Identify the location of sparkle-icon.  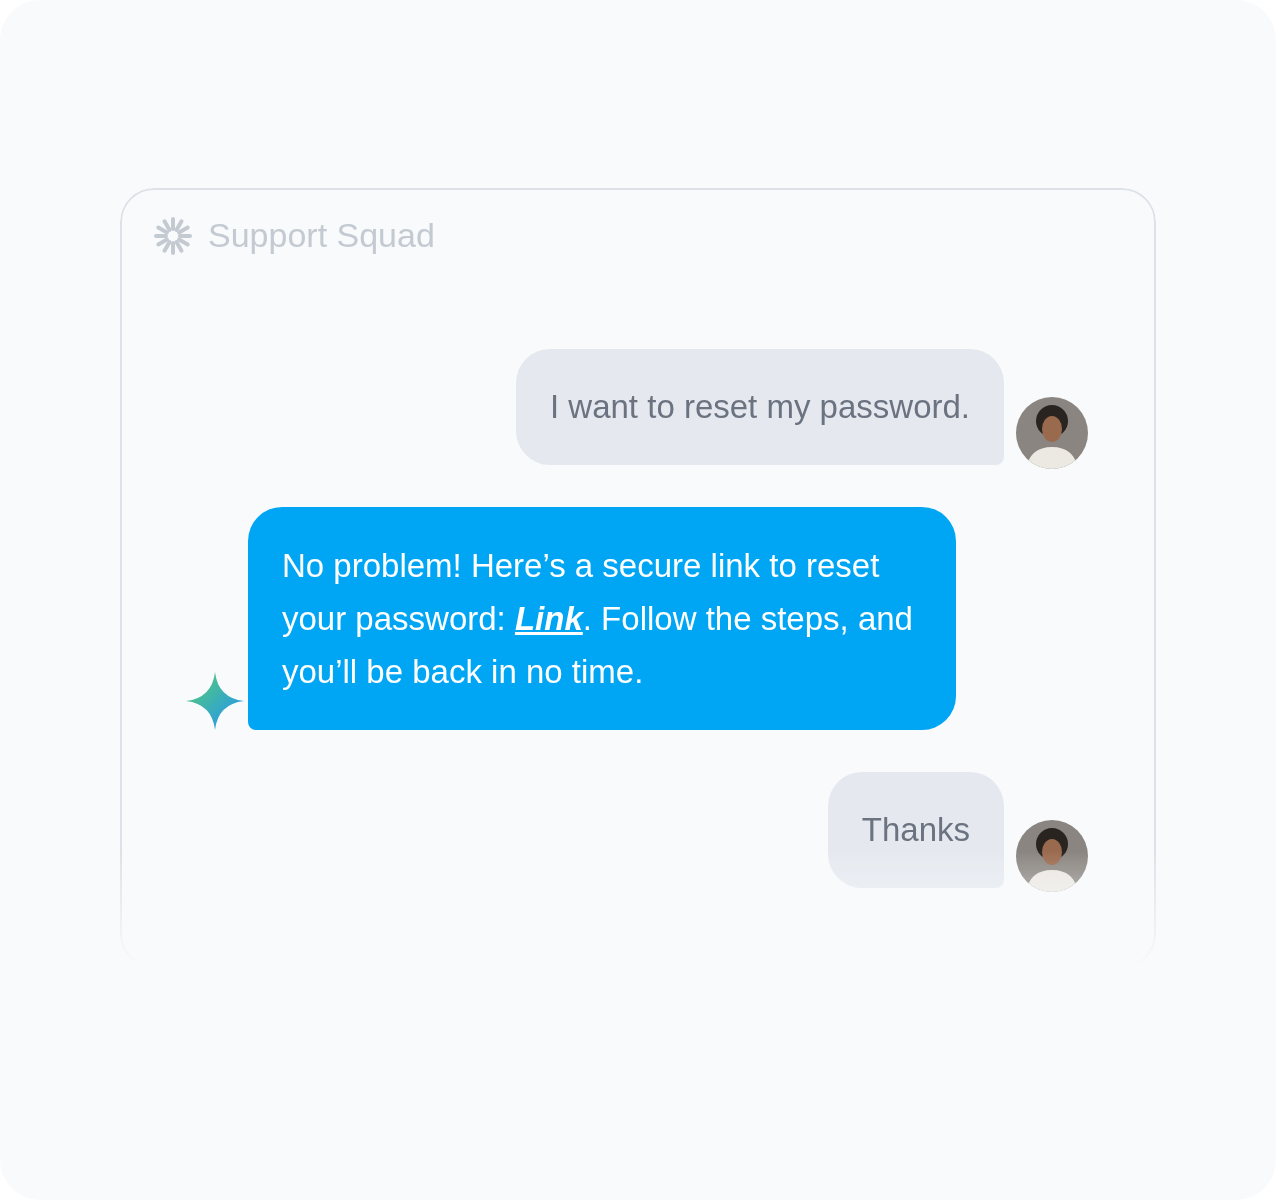
(215, 701).